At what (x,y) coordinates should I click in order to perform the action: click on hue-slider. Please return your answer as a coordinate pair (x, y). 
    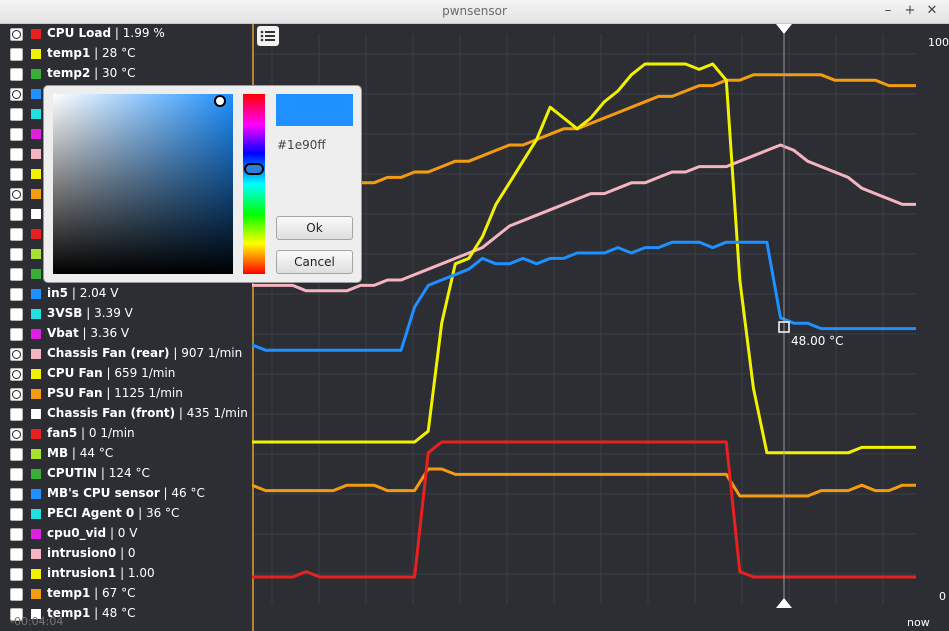
    Looking at the image, I should click on (254, 184).